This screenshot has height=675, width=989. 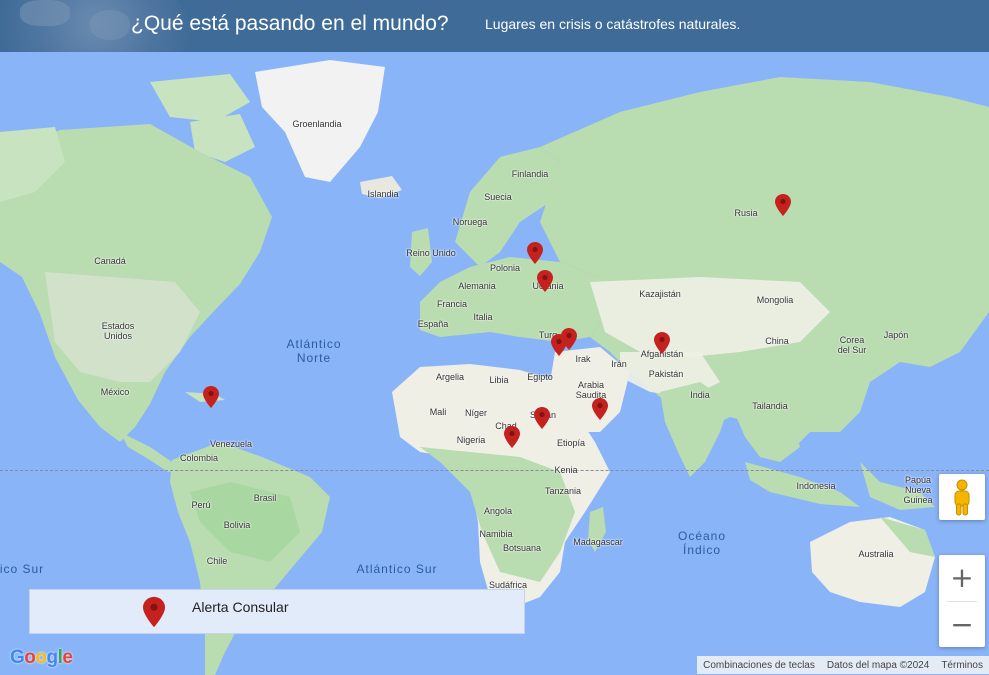 I want to click on label-estados-unidos: Estados Unidos, so click(x=118, y=331).